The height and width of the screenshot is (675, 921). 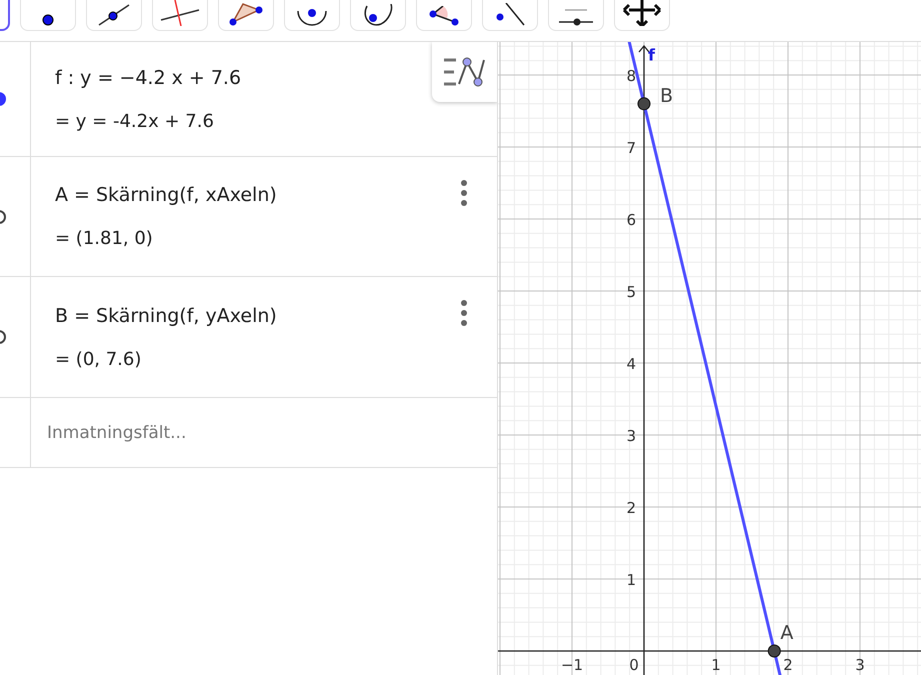 What do you see at coordinates (572, 665) in the screenshot?
I see `x-tick-label: −1` at bounding box center [572, 665].